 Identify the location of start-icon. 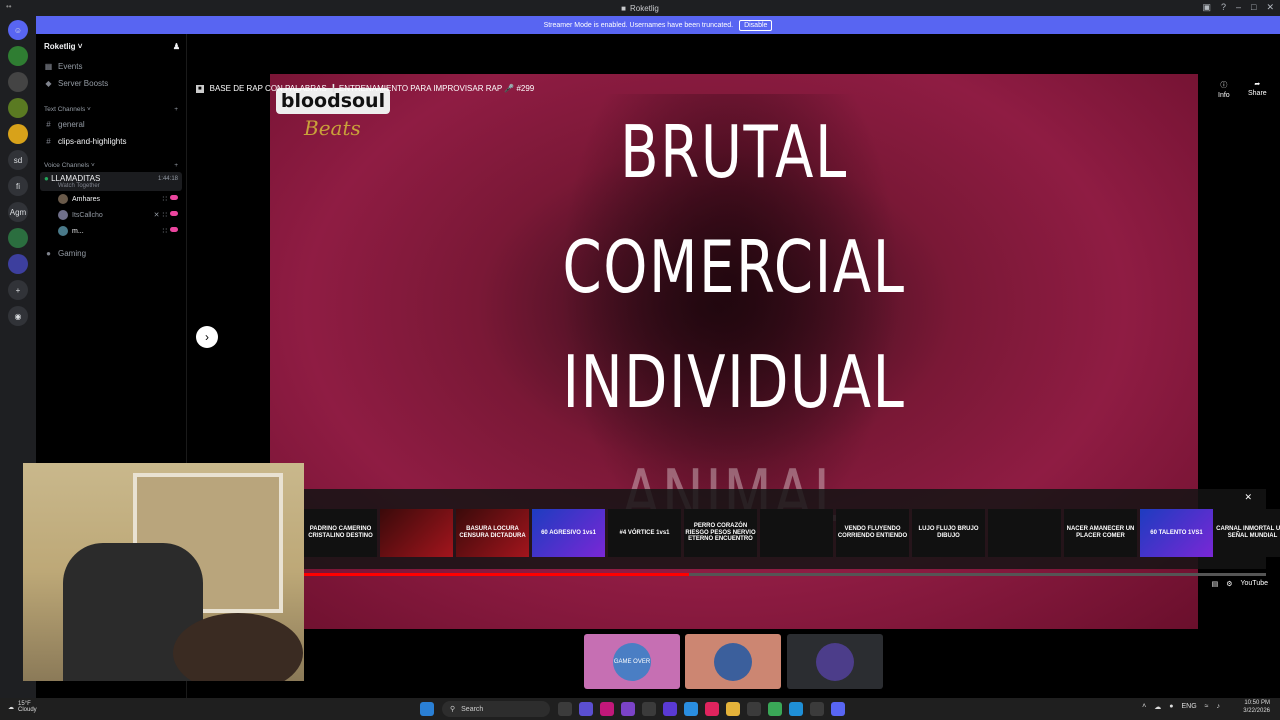
(427, 709).